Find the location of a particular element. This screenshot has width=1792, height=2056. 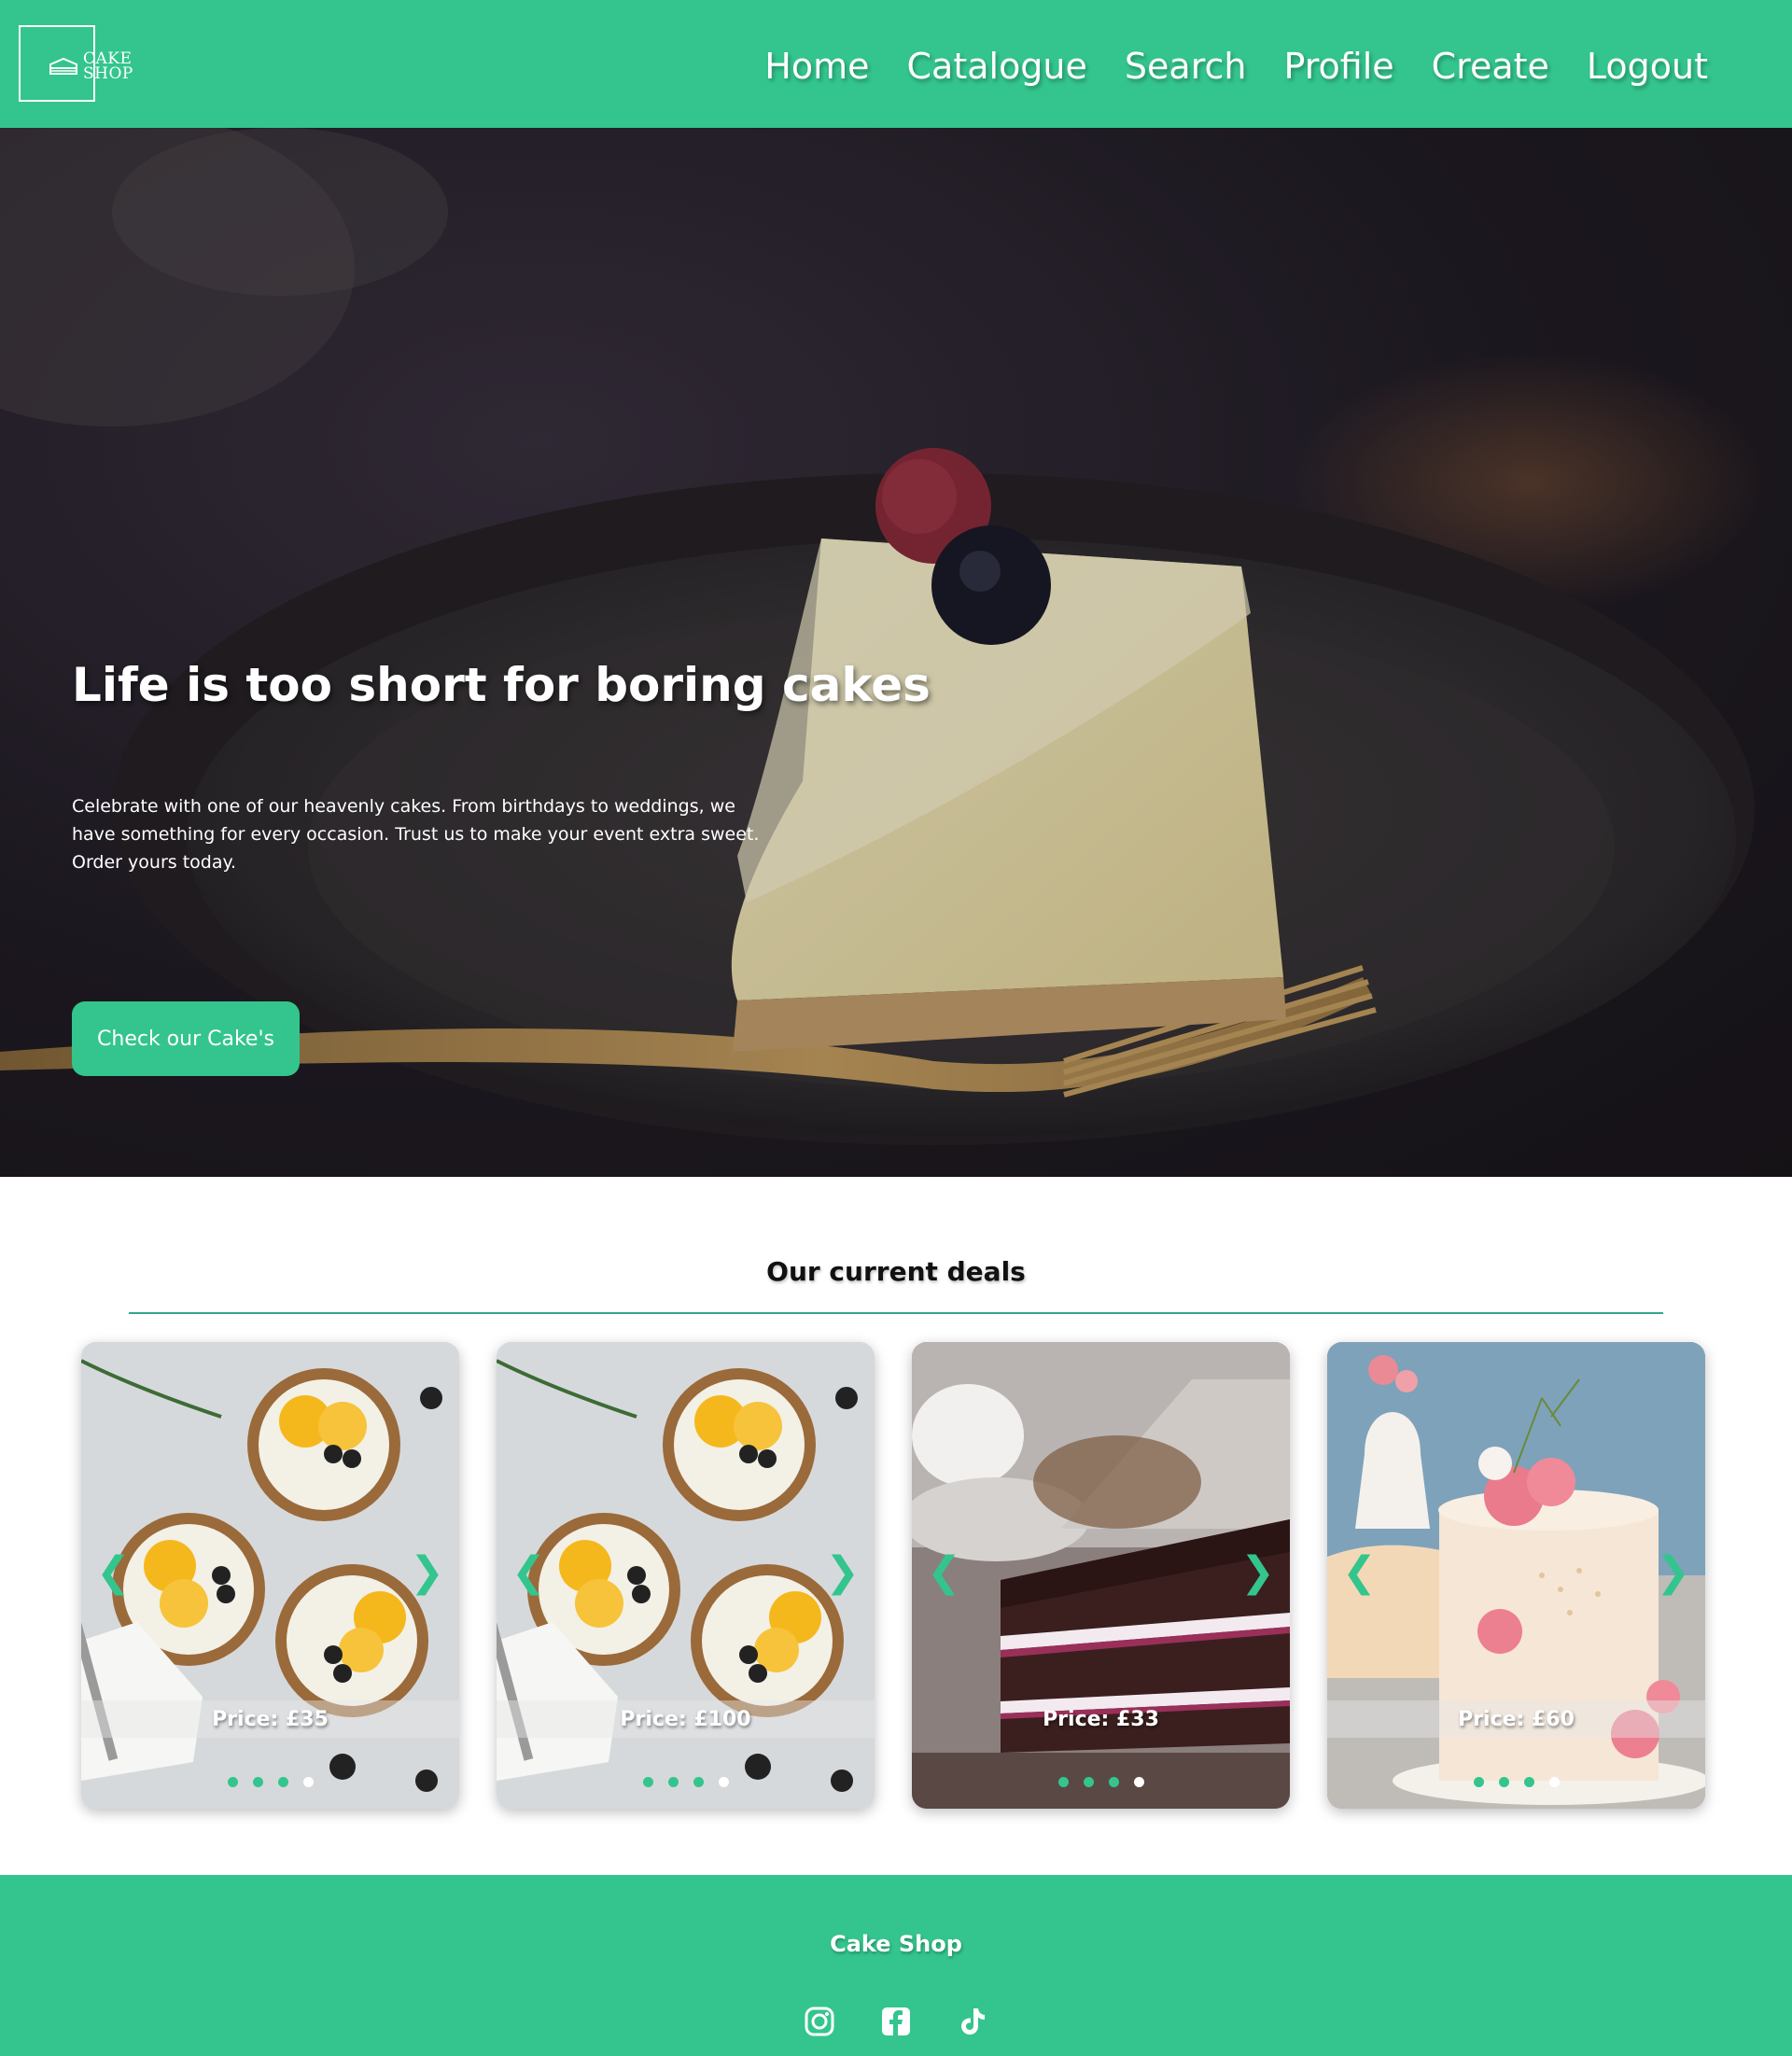

deal-card: ❮ ❯ Price: £33 is located at coordinates (1101, 1575).